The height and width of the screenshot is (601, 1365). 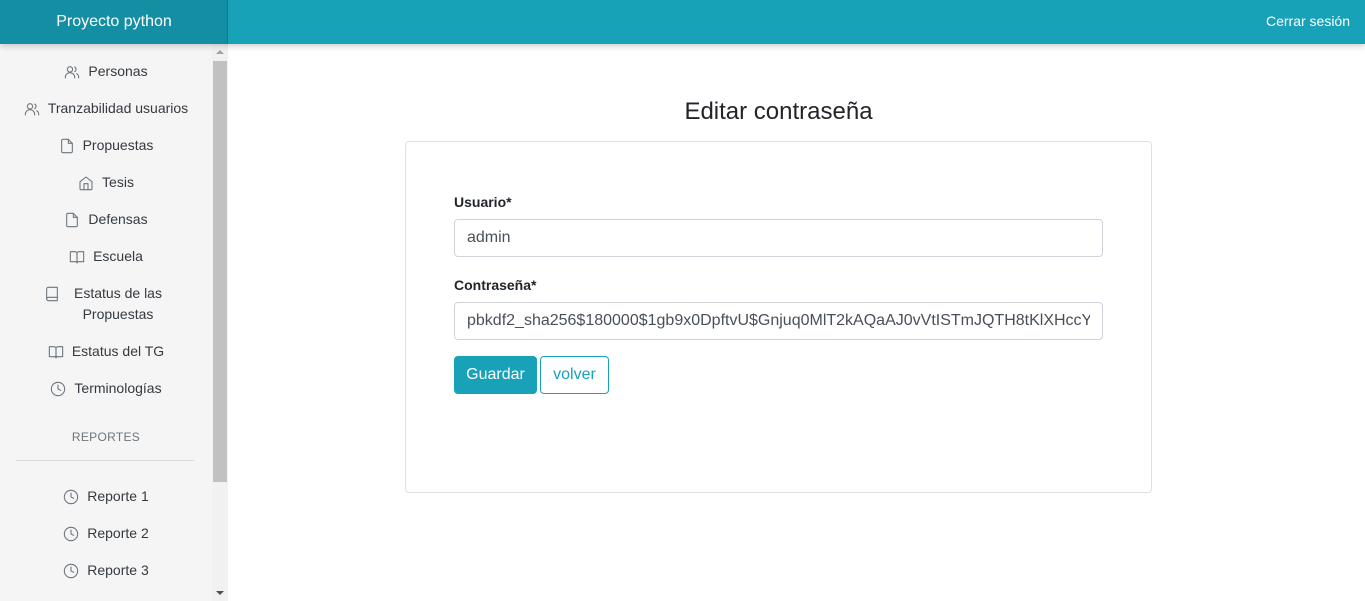 What do you see at coordinates (118, 219) in the screenshot?
I see `sidebar-item-label: Defensas` at bounding box center [118, 219].